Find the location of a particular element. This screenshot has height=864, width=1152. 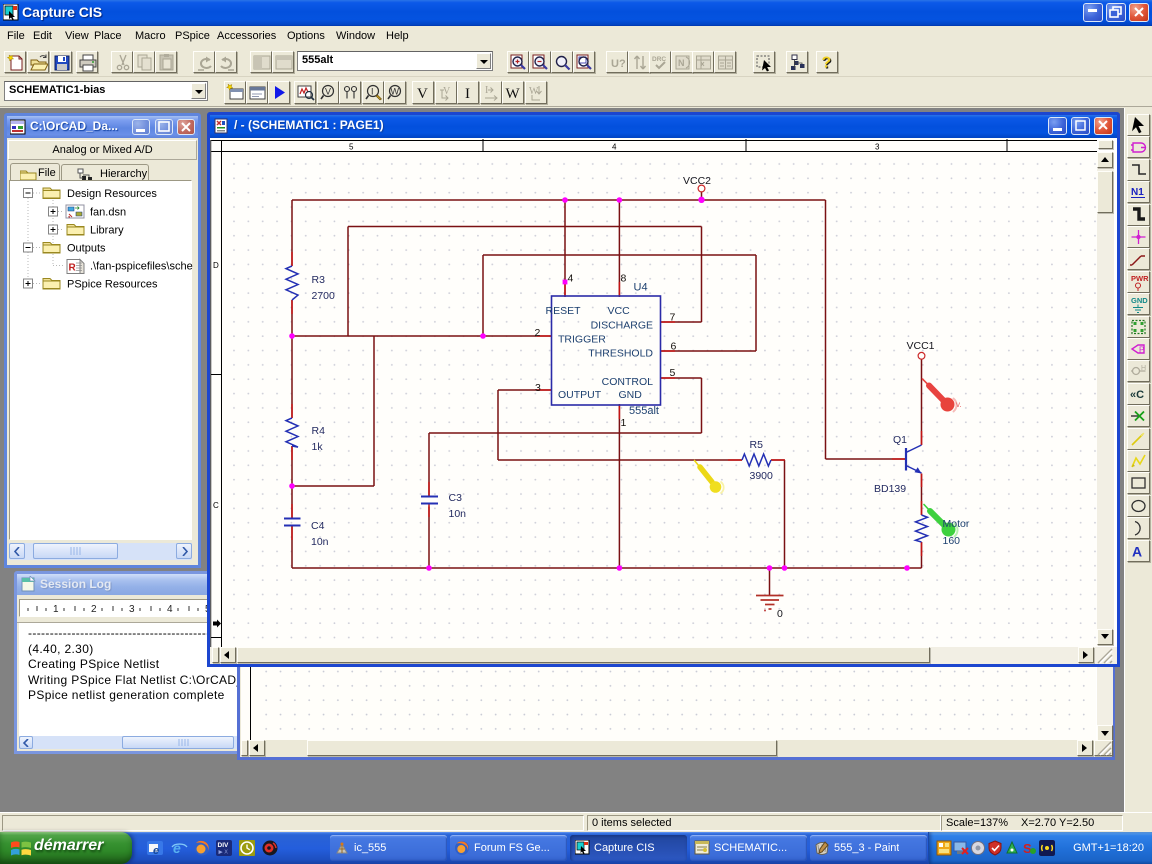

svg-text: OUTPUT is located at coordinates (580, 395).